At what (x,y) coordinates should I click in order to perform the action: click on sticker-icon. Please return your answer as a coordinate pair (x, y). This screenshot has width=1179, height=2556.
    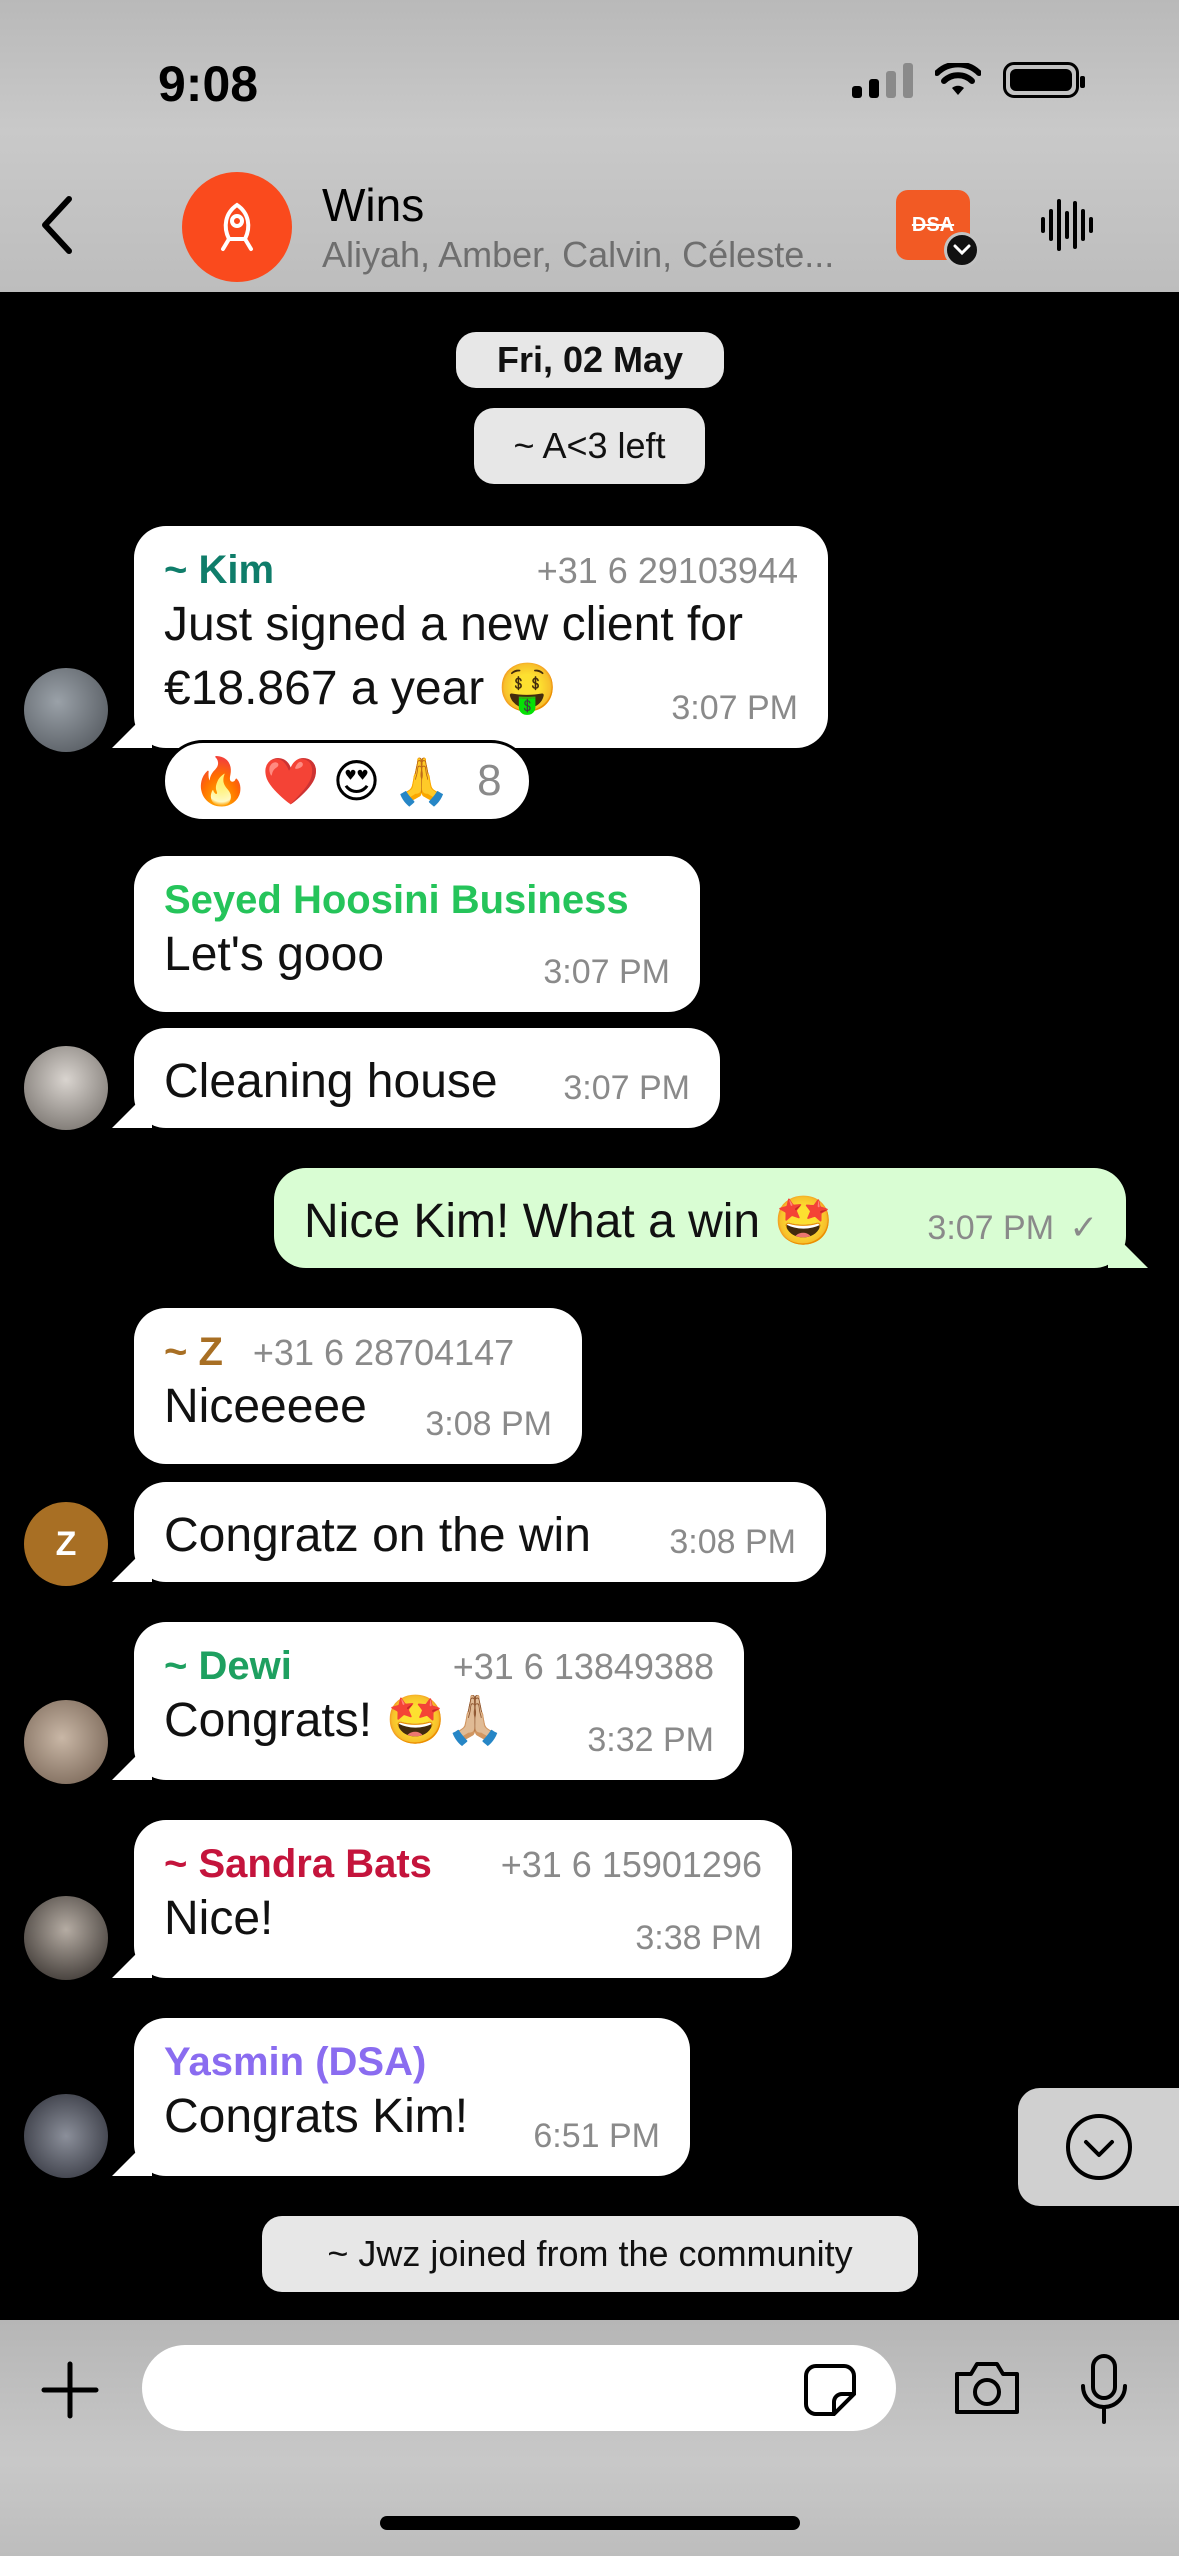
    Looking at the image, I should click on (830, 2390).